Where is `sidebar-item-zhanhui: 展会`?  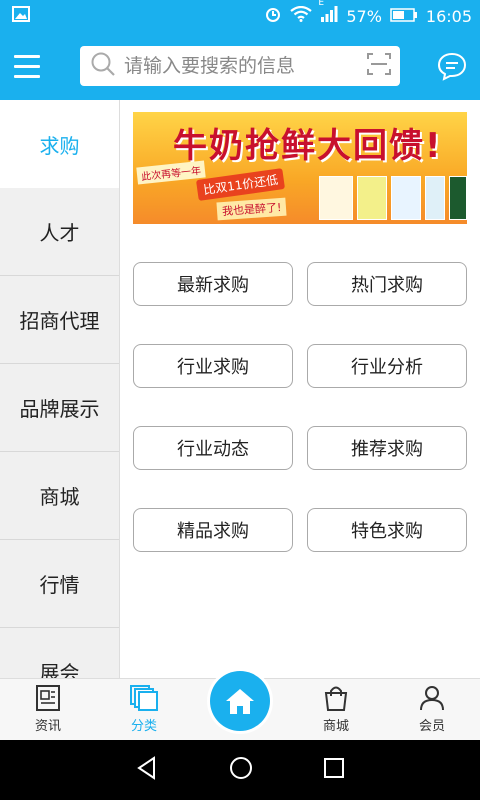 sidebar-item-zhanhui: 展会 is located at coordinates (59, 653).